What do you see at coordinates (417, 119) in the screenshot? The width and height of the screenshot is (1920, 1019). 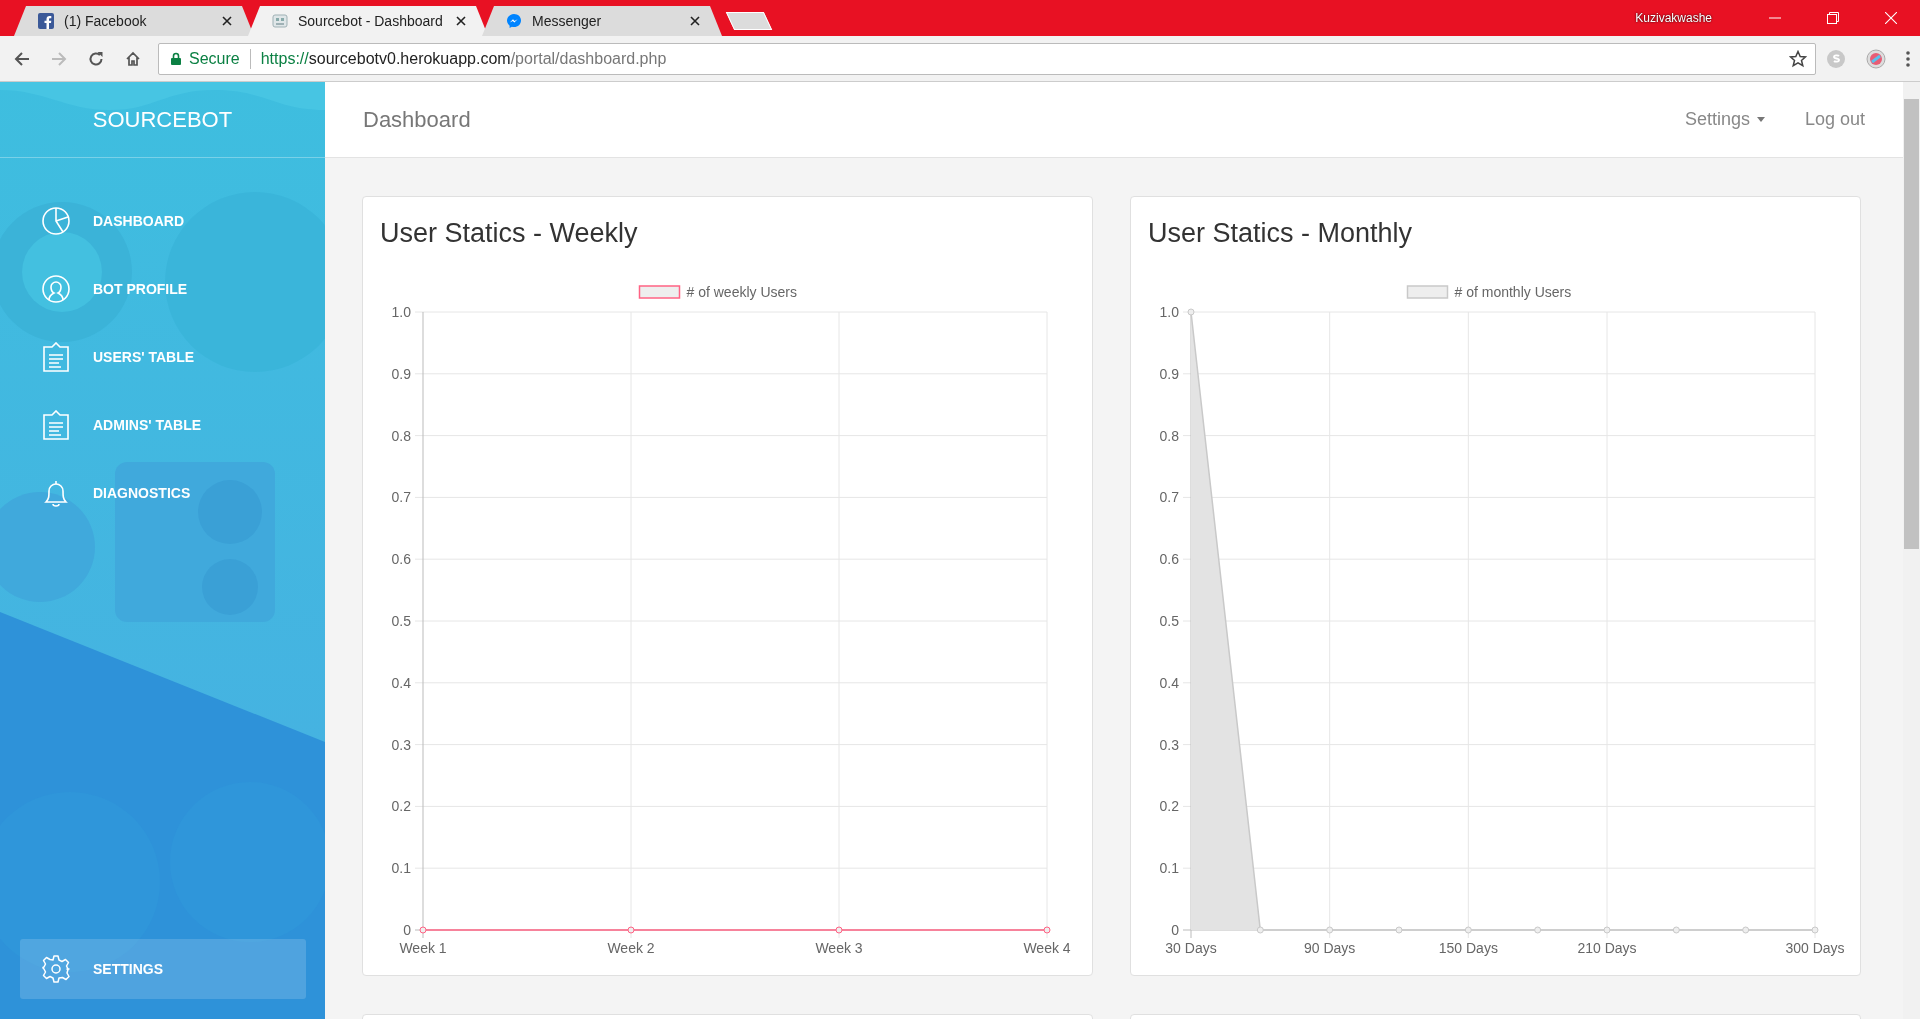 I see `page-title: Dashboard` at bounding box center [417, 119].